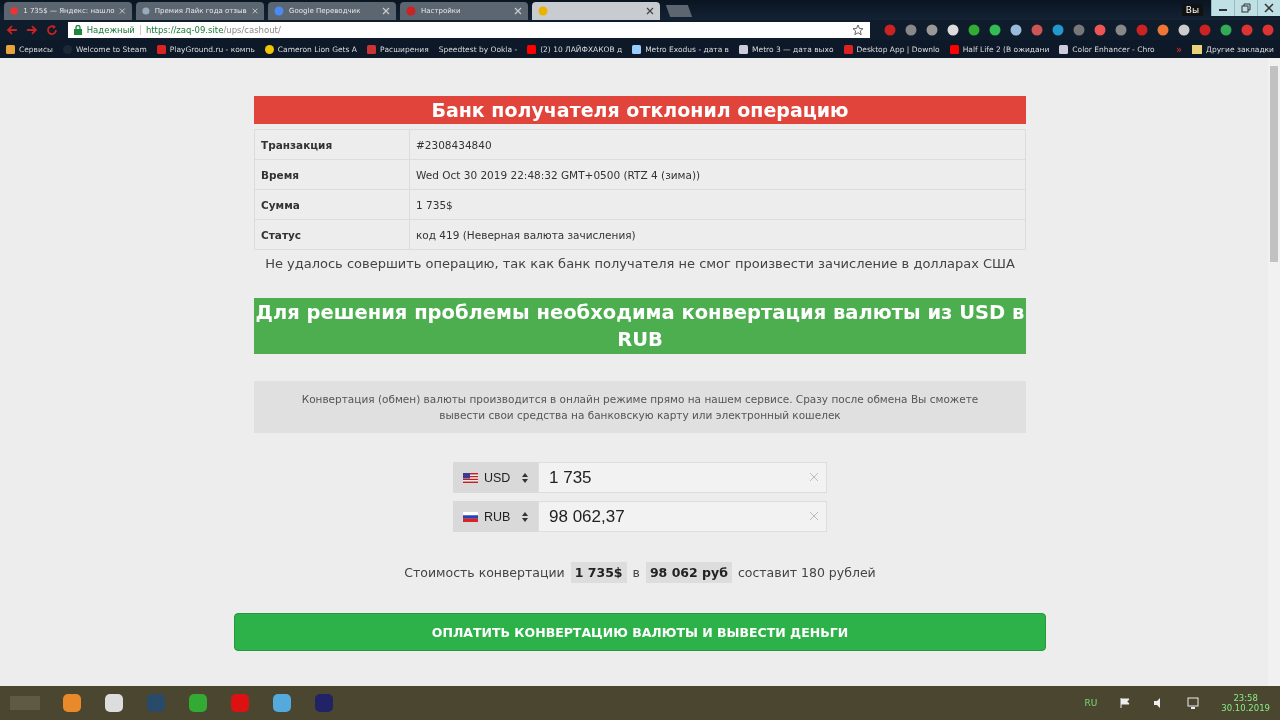  What do you see at coordinates (1192, 10) in the screenshot?
I see `profile-button: Вы` at bounding box center [1192, 10].